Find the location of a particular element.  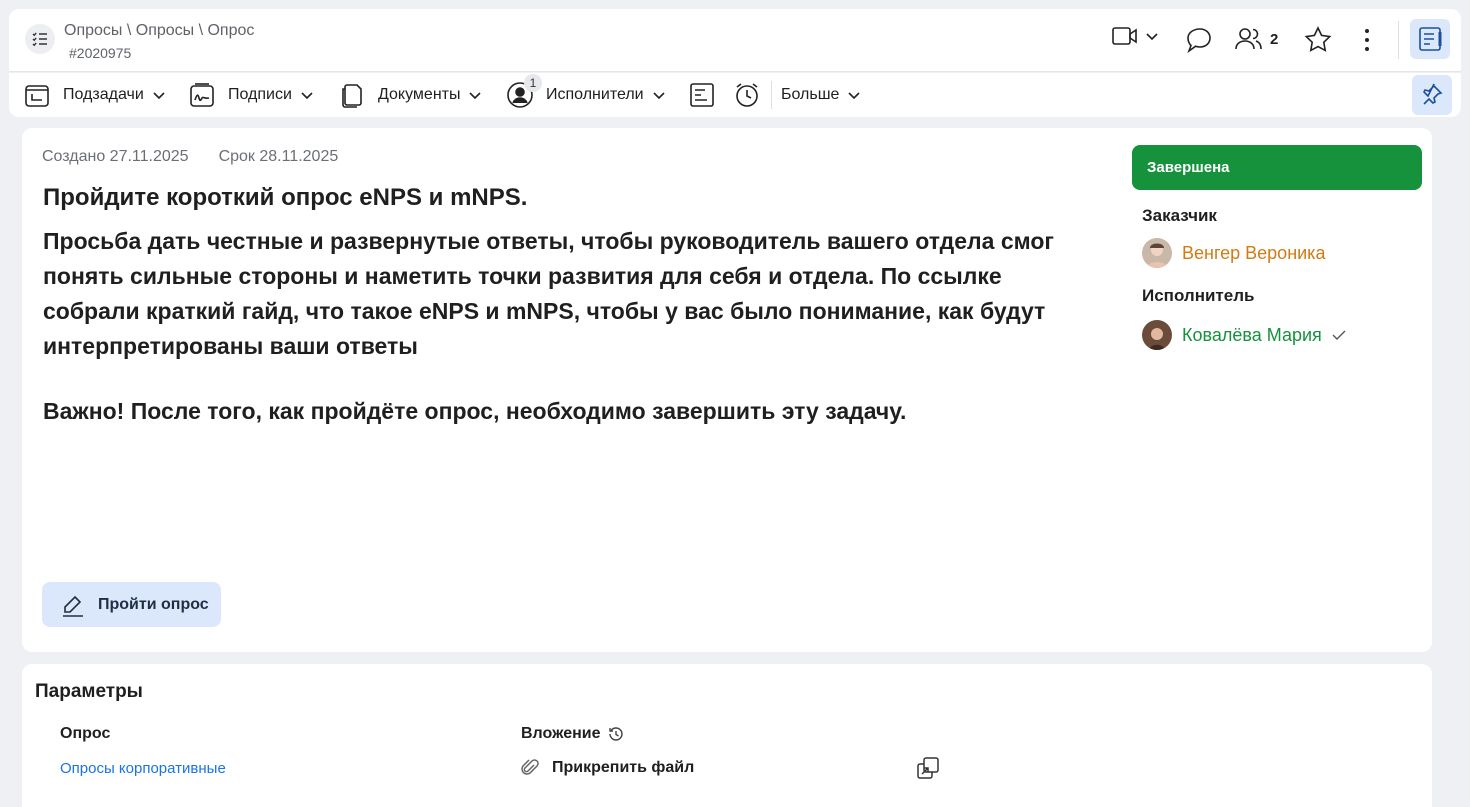

attach-file-button: Прикрепить файл is located at coordinates (607, 768).